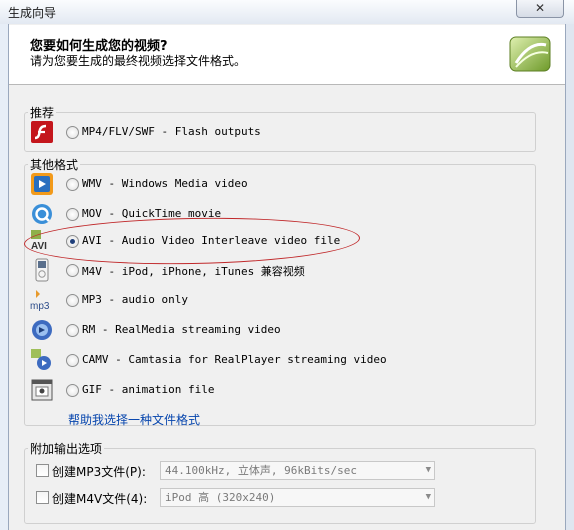  What do you see at coordinates (280, 302) in the screenshot?
I see `option-mp3: mp3 MP3 - audio only` at bounding box center [280, 302].